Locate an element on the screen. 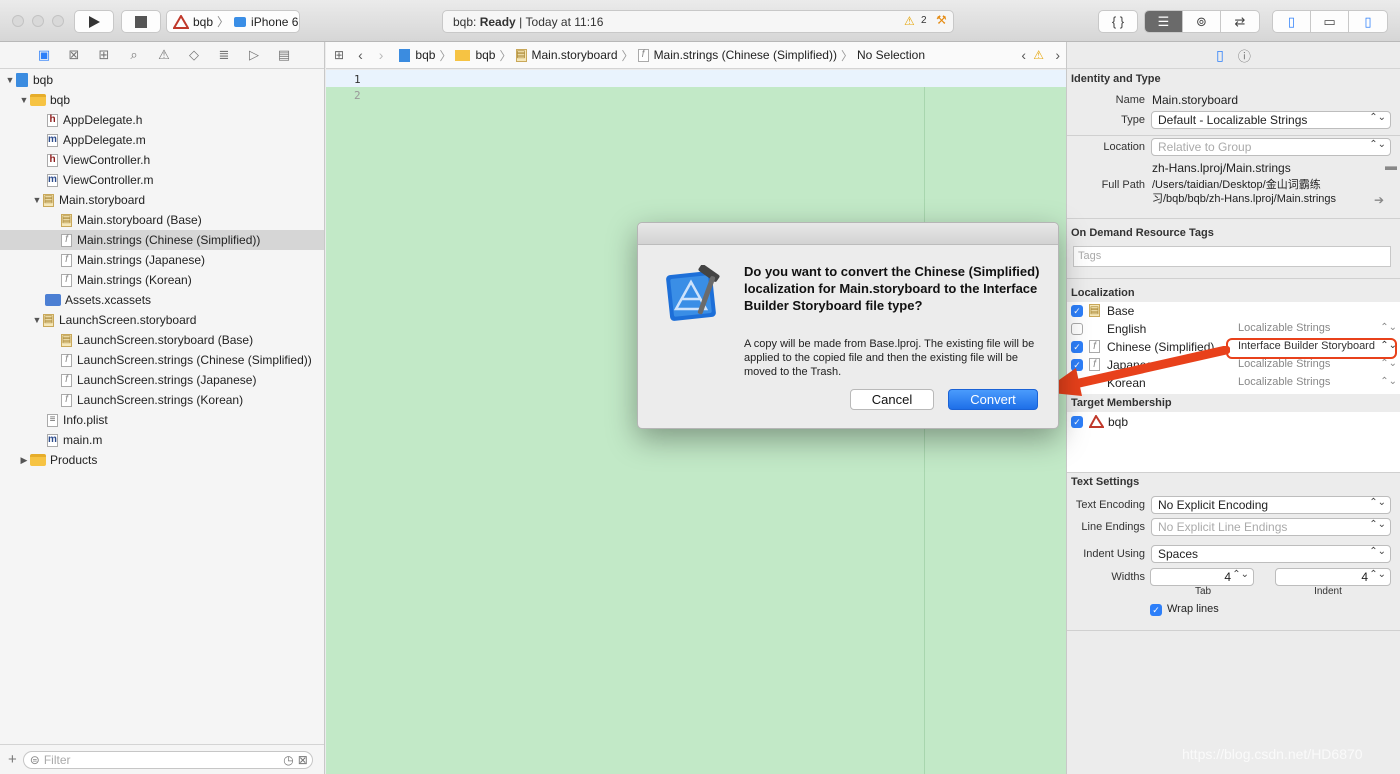  tree-item-file-selected: f Main.strings (Chinese (Simplified)) is located at coordinates (162, 240).